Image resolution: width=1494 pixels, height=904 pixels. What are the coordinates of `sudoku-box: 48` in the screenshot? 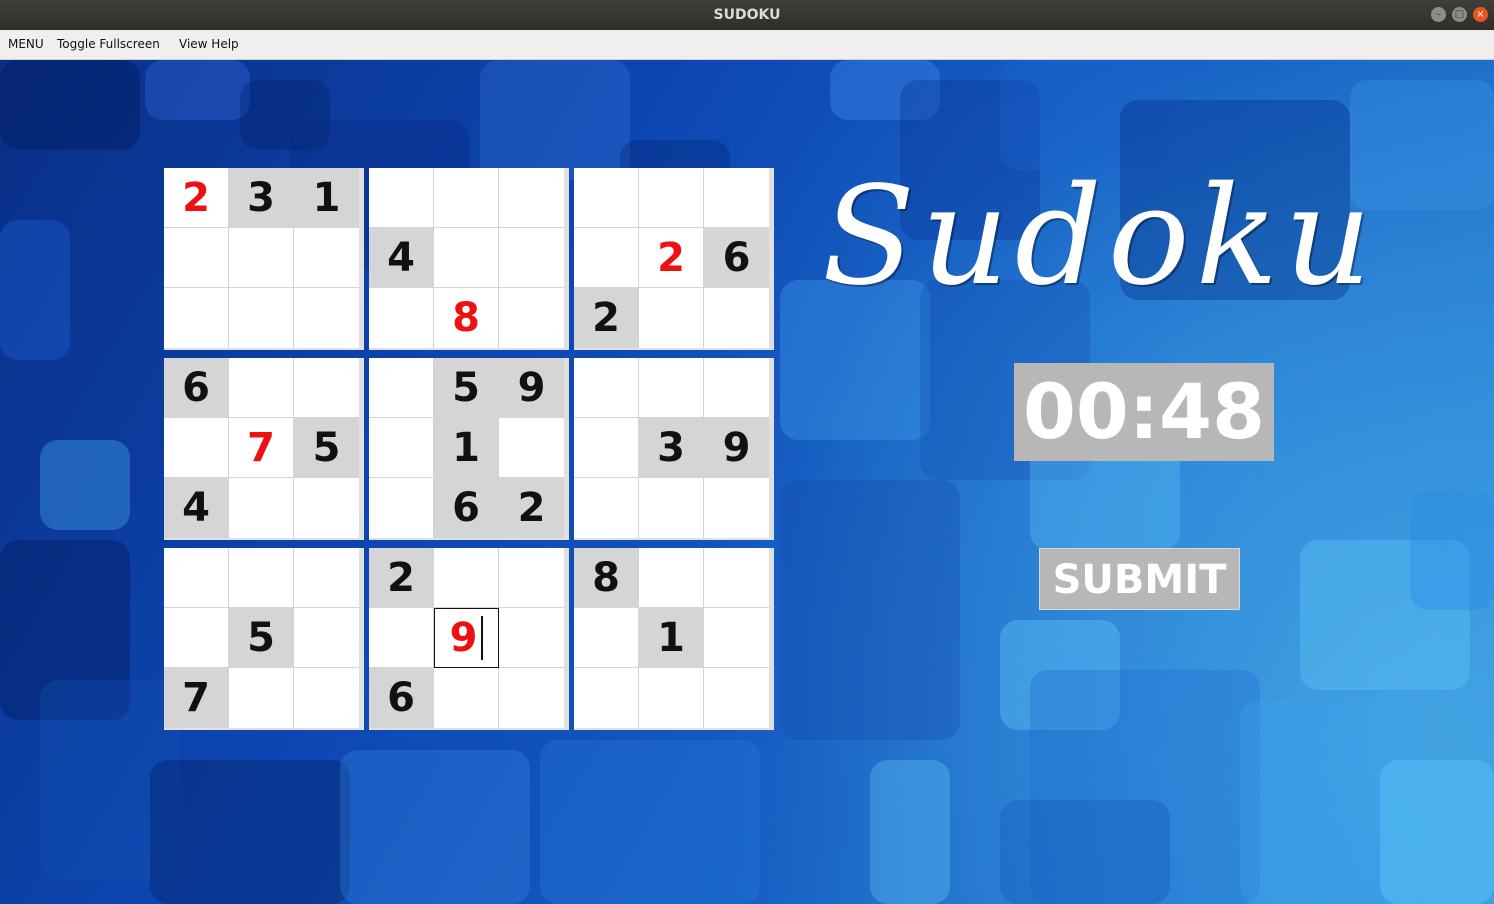 It's located at (469, 259).